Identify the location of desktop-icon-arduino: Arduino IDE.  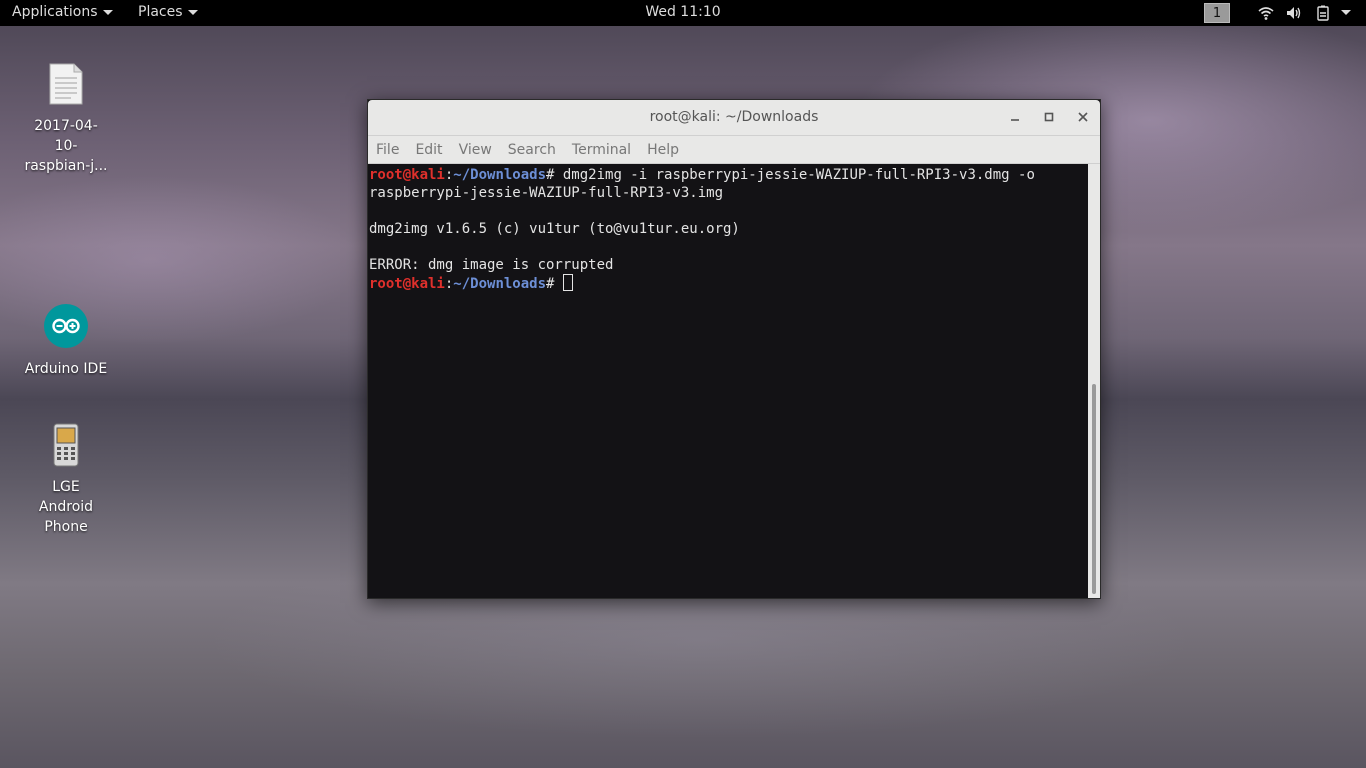
(66, 341).